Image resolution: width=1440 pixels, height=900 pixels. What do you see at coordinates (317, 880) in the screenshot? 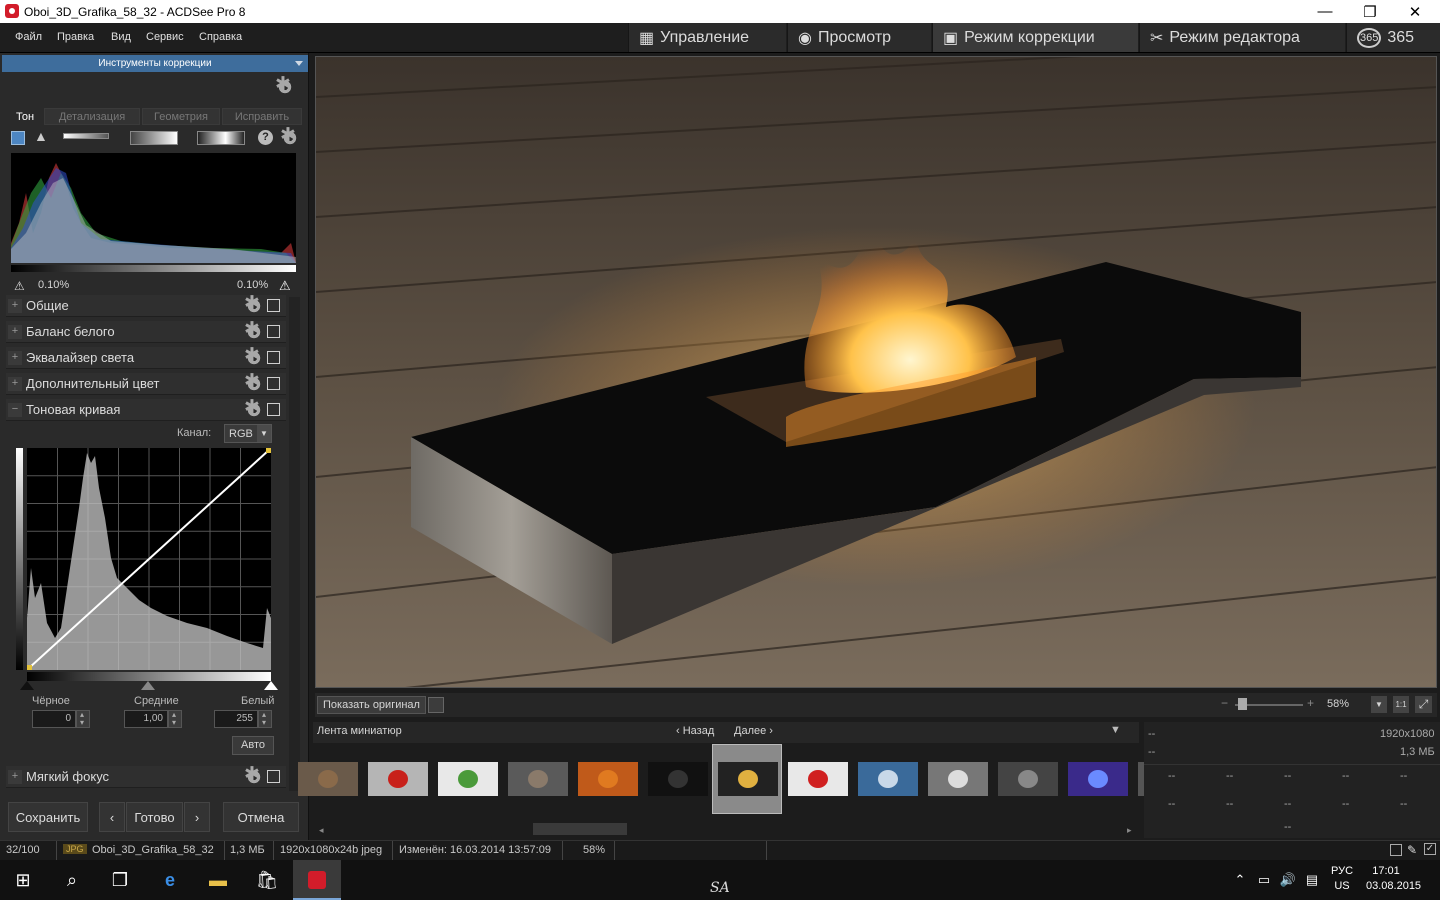
I see `taskbar-acdsee-button` at bounding box center [317, 880].